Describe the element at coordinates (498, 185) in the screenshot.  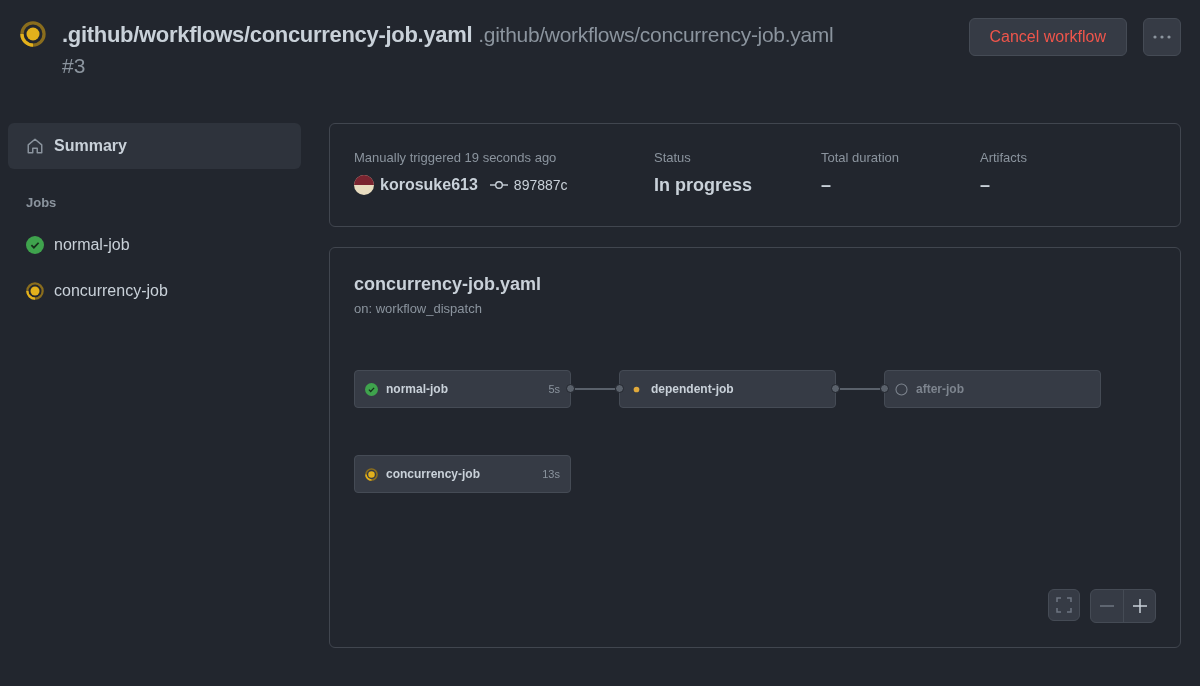
I see `commit-icon` at that location.